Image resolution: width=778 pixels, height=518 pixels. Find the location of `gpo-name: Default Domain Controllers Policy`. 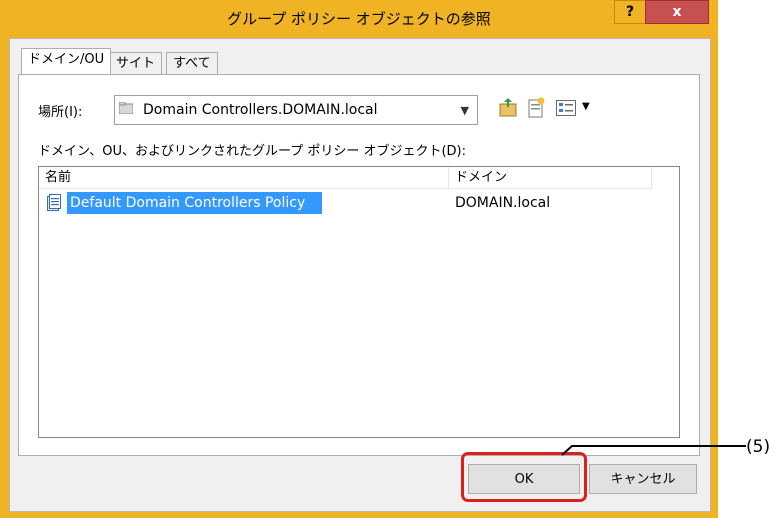

gpo-name: Default Domain Controllers Policy is located at coordinates (194, 203).